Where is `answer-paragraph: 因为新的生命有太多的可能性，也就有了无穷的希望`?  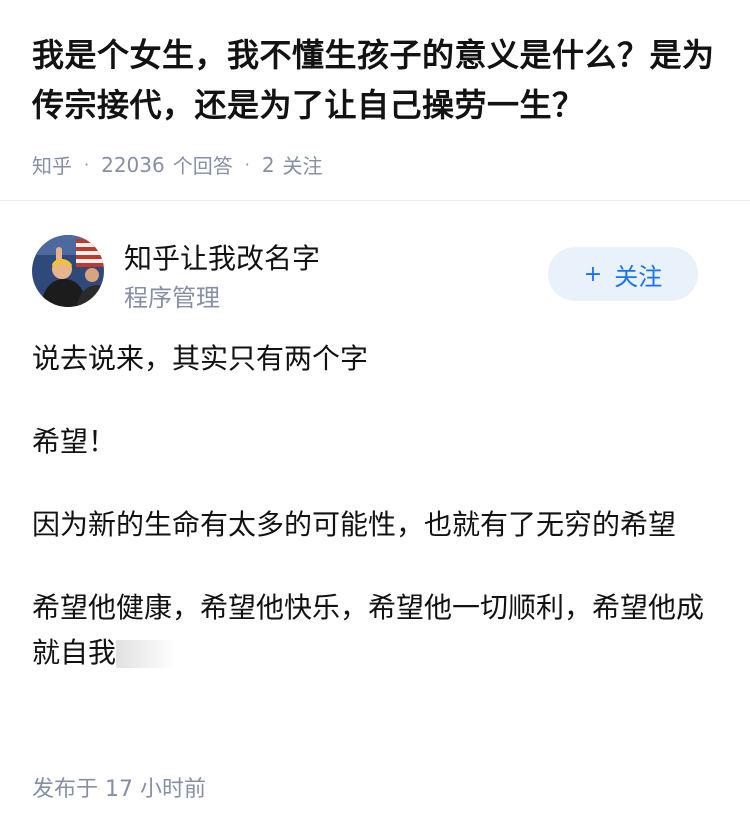
answer-paragraph: 因为新的生命有太多的可能性，也就有了无穷的希望 is located at coordinates (354, 524).